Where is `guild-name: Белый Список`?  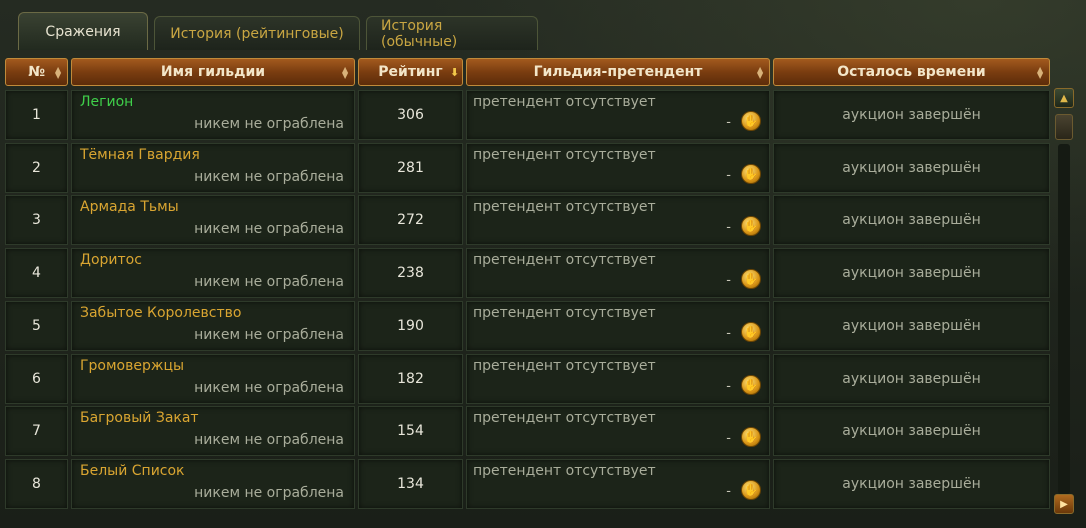
guild-name: Белый Список is located at coordinates (132, 471).